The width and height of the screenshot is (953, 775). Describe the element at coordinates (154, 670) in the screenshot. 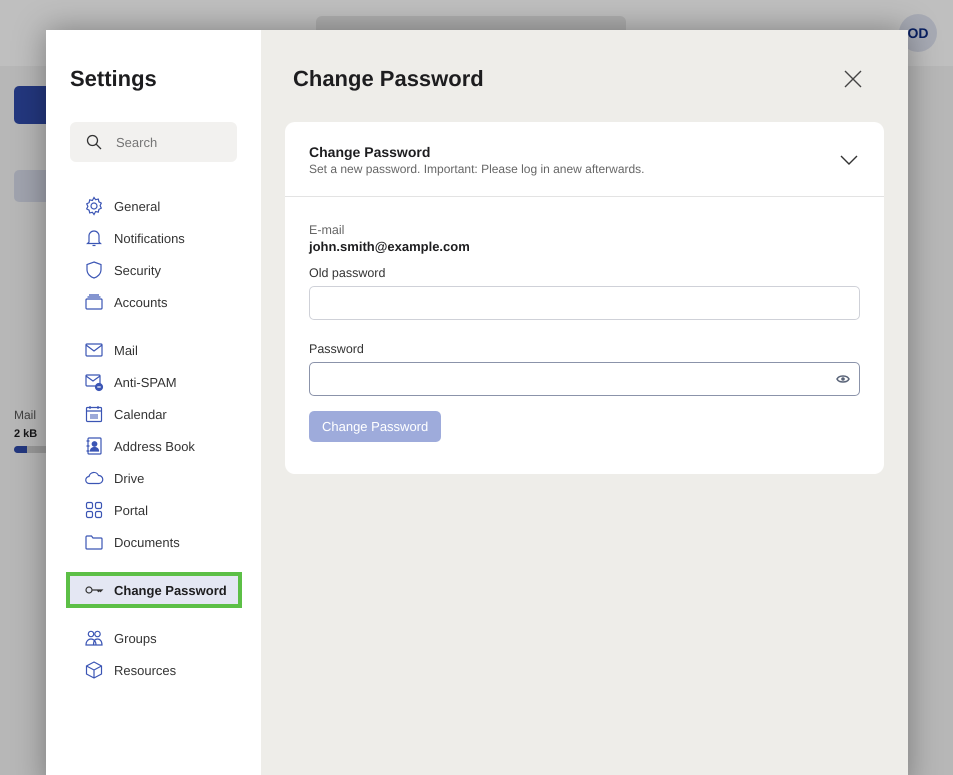

I see `nav-item: Resources` at that location.